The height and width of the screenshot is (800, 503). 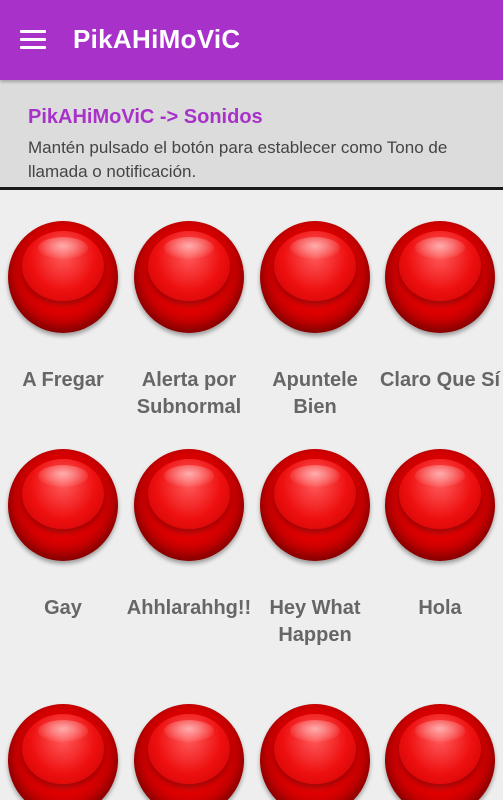 What do you see at coordinates (189, 608) in the screenshot?
I see `sound-label: Ahhlarahhg!!` at bounding box center [189, 608].